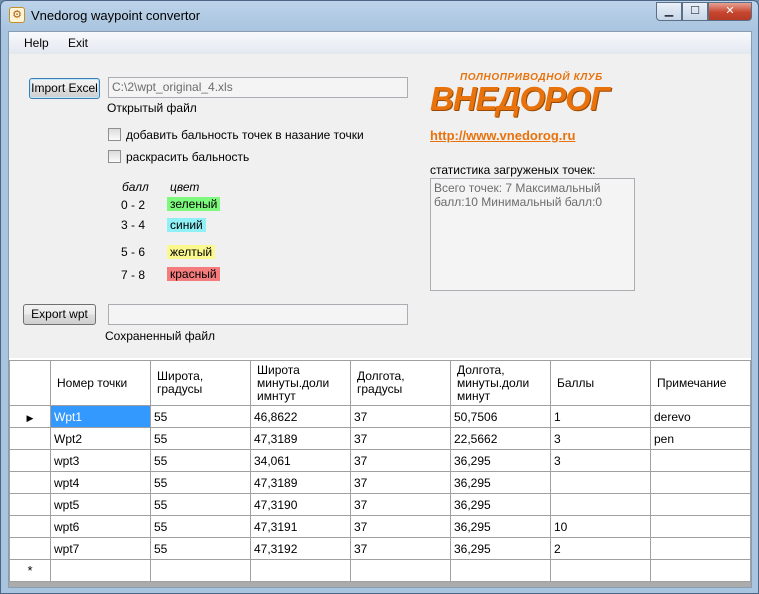  Describe the element at coordinates (258, 314) in the screenshot. I see `export-file-path` at that location.